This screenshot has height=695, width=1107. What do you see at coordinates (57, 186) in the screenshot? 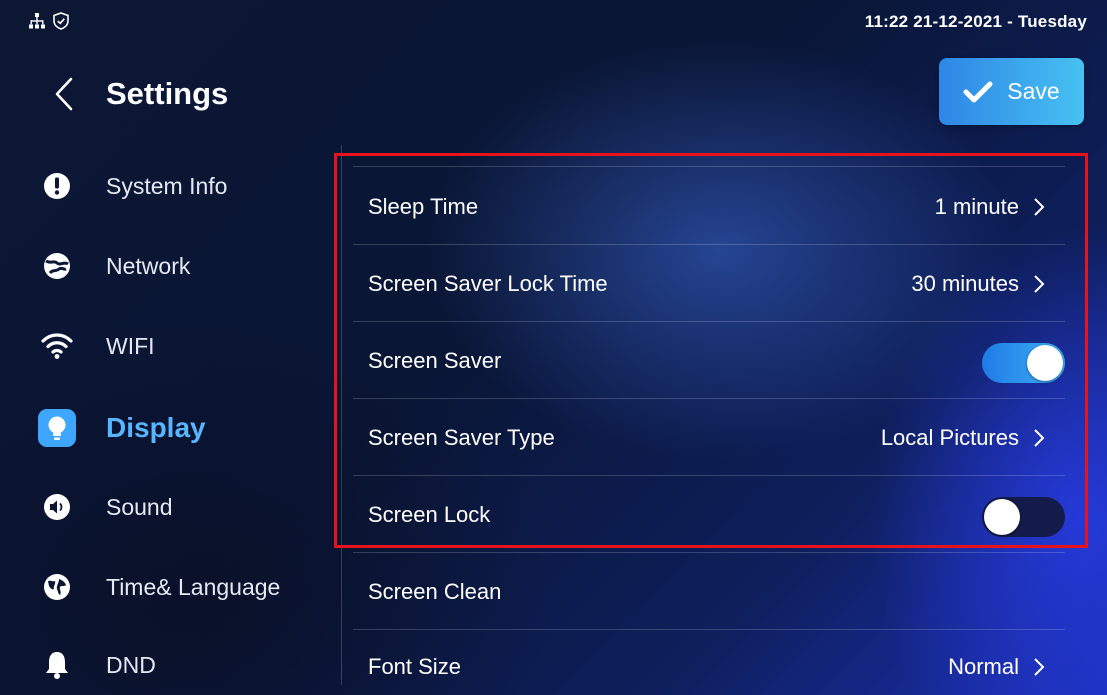
I see `info-icon` at bounding box center [57, 186].